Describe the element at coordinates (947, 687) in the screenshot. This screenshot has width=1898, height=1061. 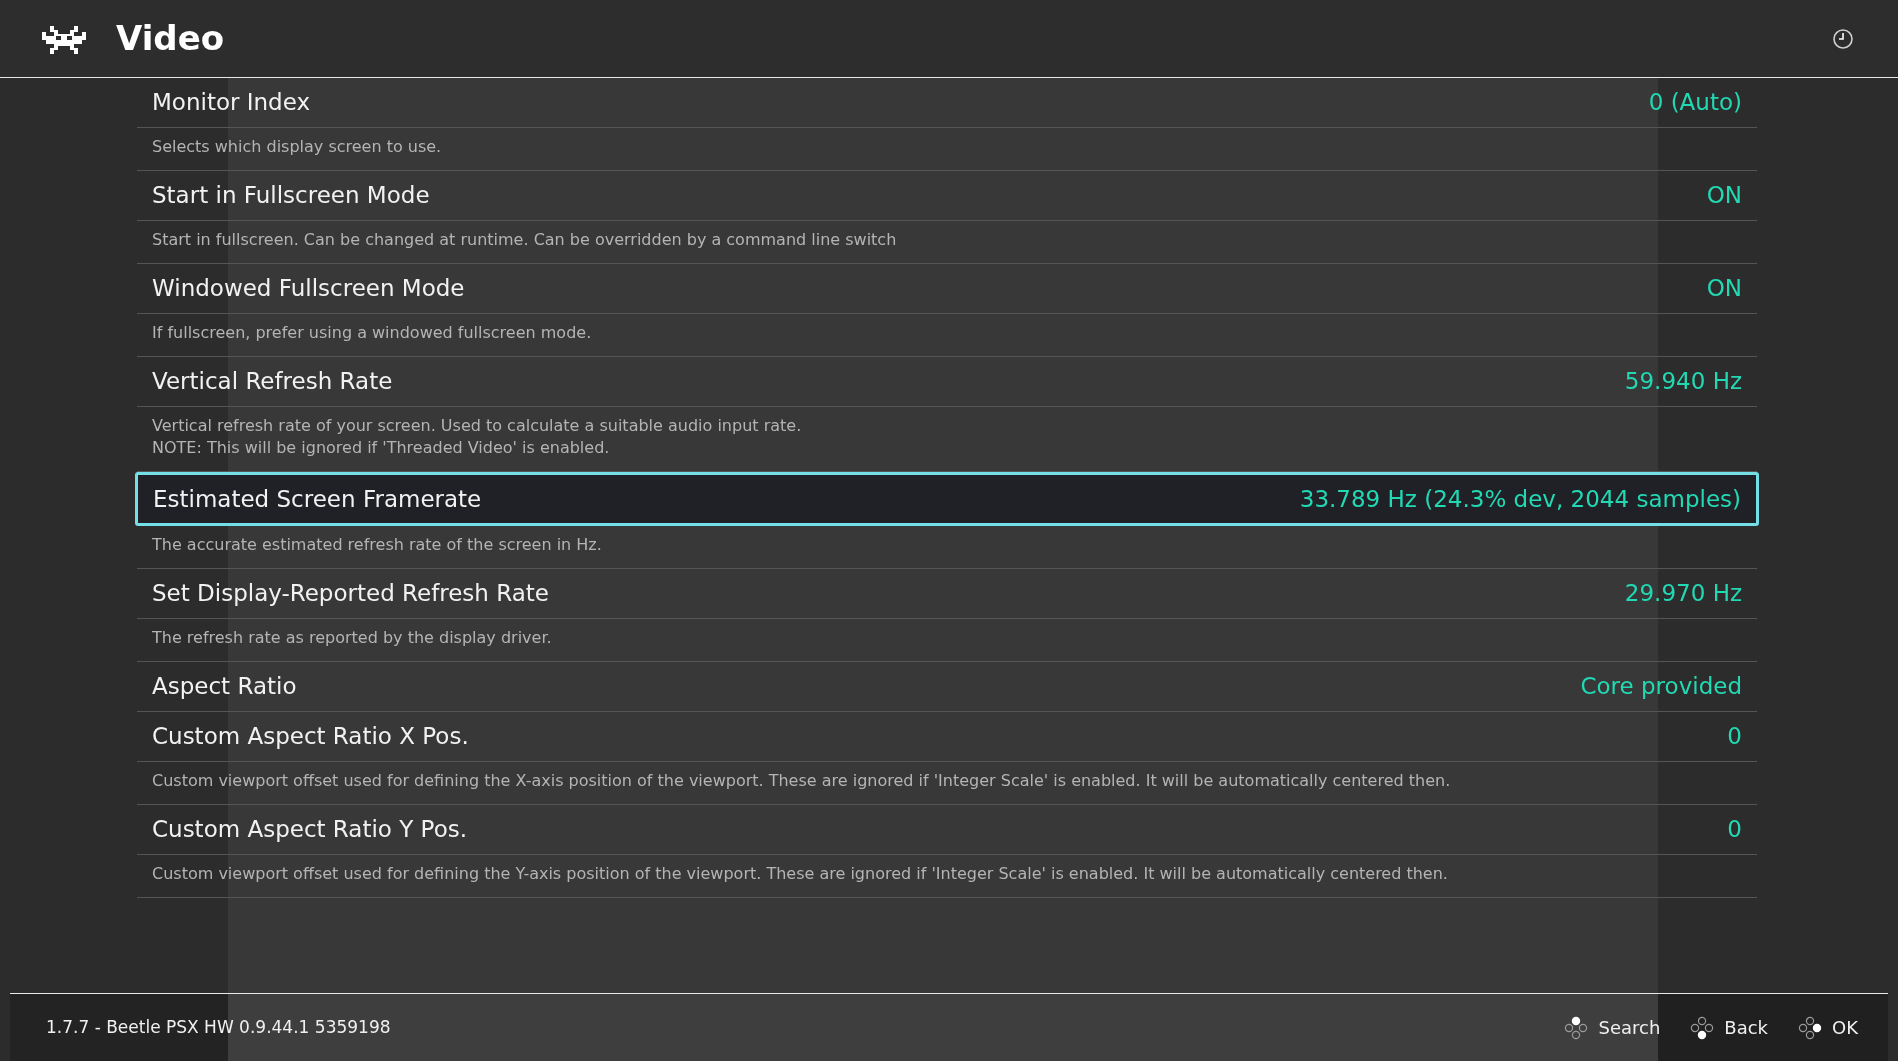
I see `setting-row: Aspect Ratio Core provided` at that location.